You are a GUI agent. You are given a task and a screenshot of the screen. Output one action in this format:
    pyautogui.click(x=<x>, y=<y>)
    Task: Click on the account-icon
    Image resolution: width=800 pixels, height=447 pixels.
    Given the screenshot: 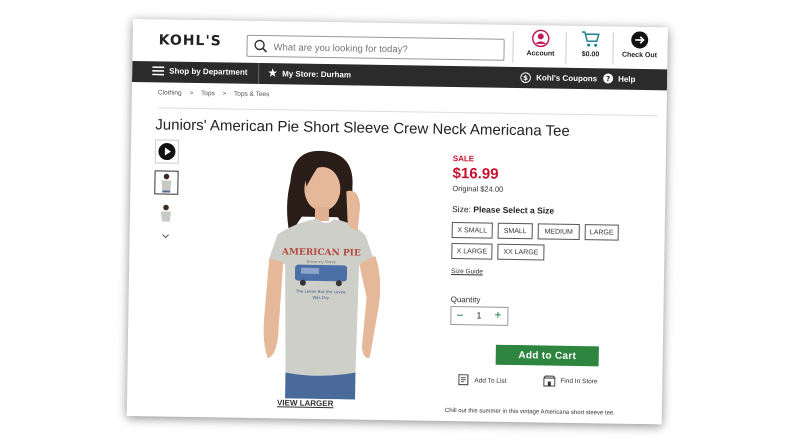 What is the action you would take?
    pyautogui.click(x=540, y=38)
    